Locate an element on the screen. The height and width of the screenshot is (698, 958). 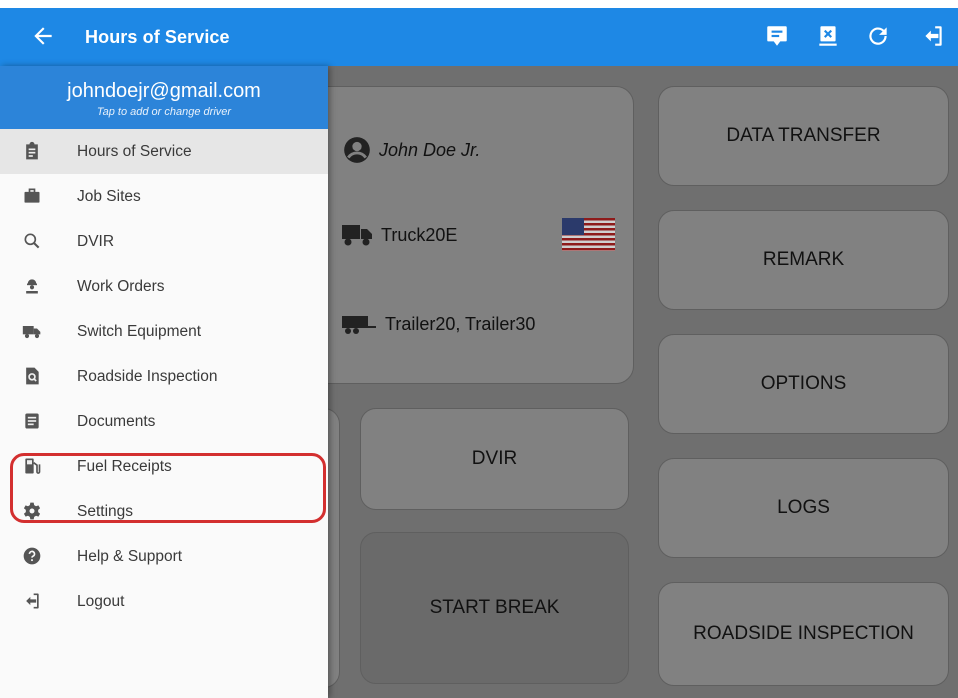
refresh-icon is located at coordinates (878, 36).